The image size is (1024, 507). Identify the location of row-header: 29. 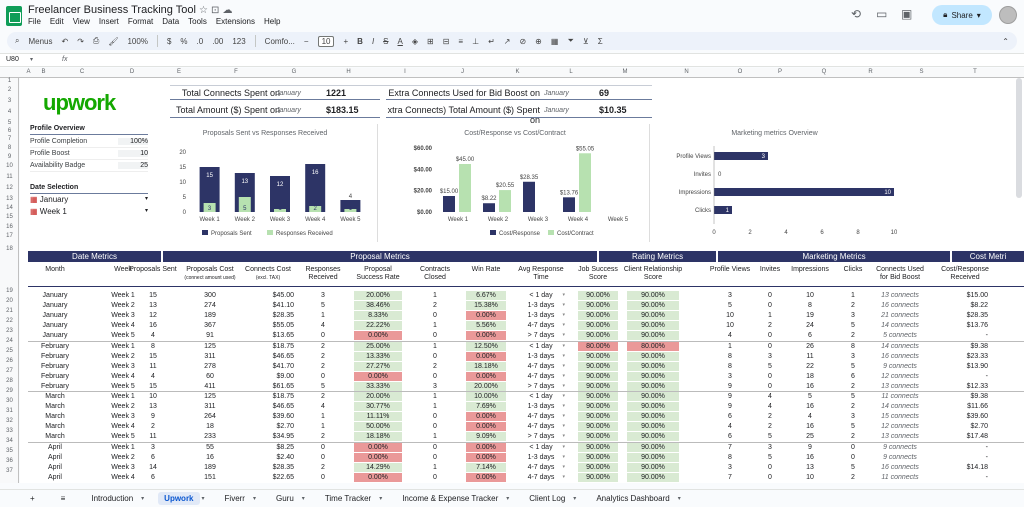
(9, 391).